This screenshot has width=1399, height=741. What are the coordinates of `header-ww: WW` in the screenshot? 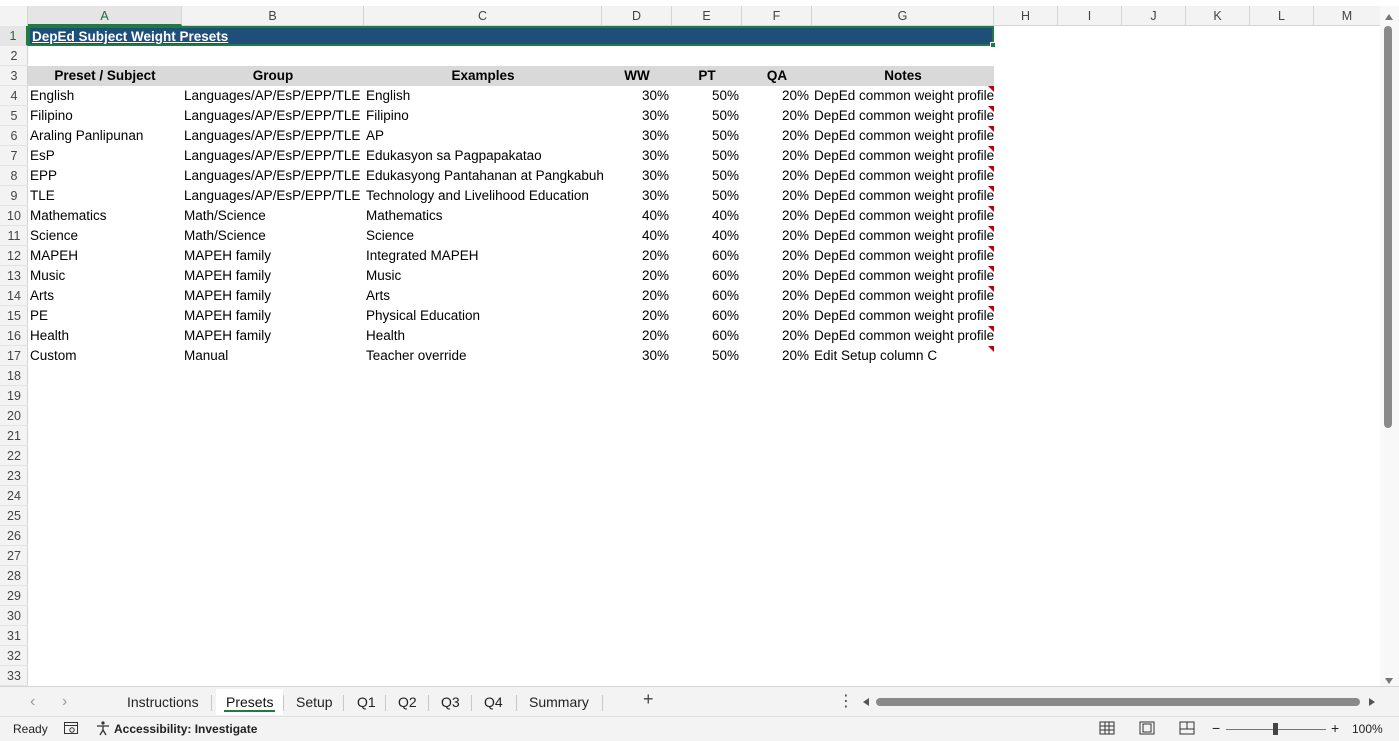 It's located at (637, 76).